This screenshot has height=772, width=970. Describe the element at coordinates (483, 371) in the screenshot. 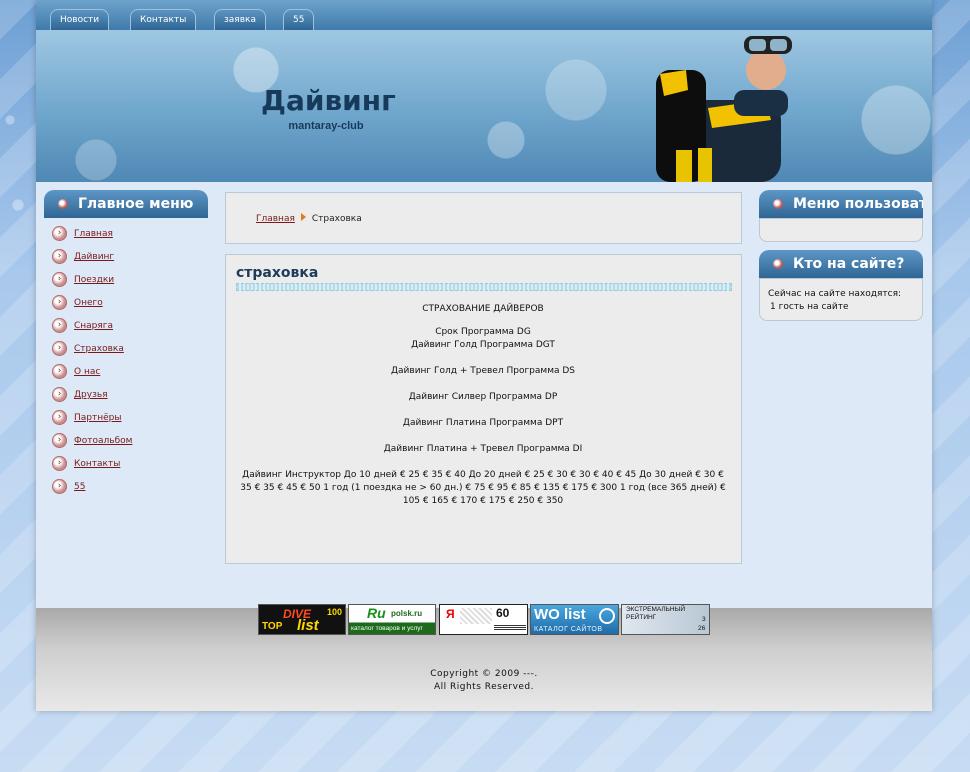

I see `article-line: Дайвинг Голд + Тревел Программа DS` at that location.